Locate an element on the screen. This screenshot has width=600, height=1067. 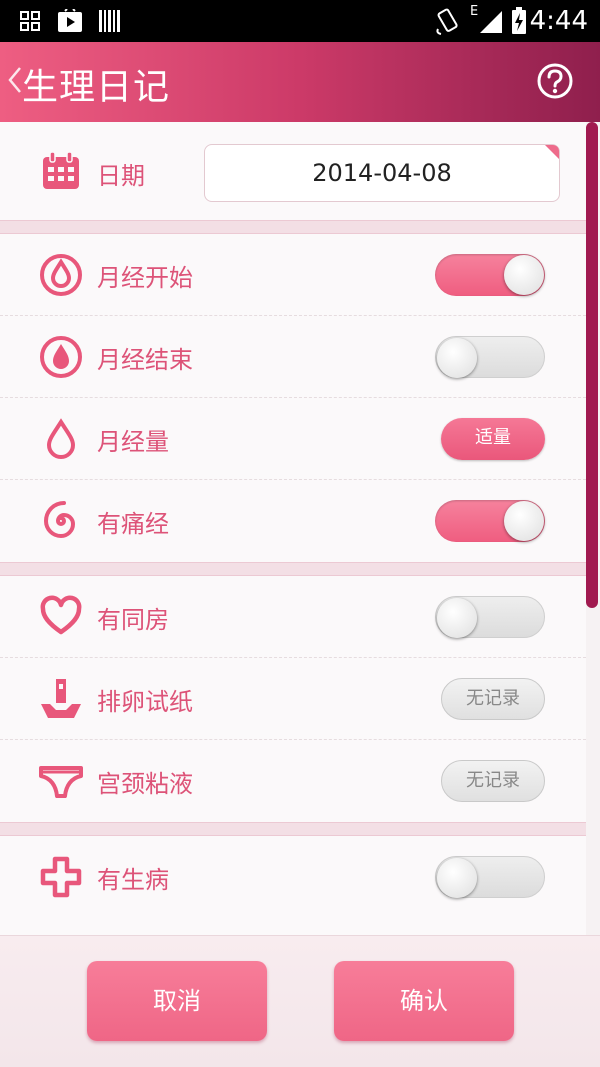
row-label: 排卵试纸 is located at coordinates (145, 702).